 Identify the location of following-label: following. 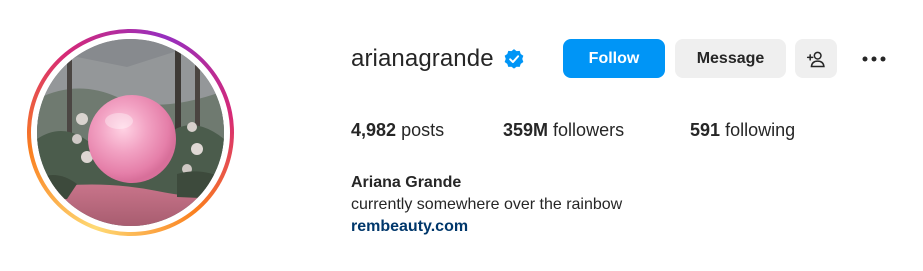
(760, 130).